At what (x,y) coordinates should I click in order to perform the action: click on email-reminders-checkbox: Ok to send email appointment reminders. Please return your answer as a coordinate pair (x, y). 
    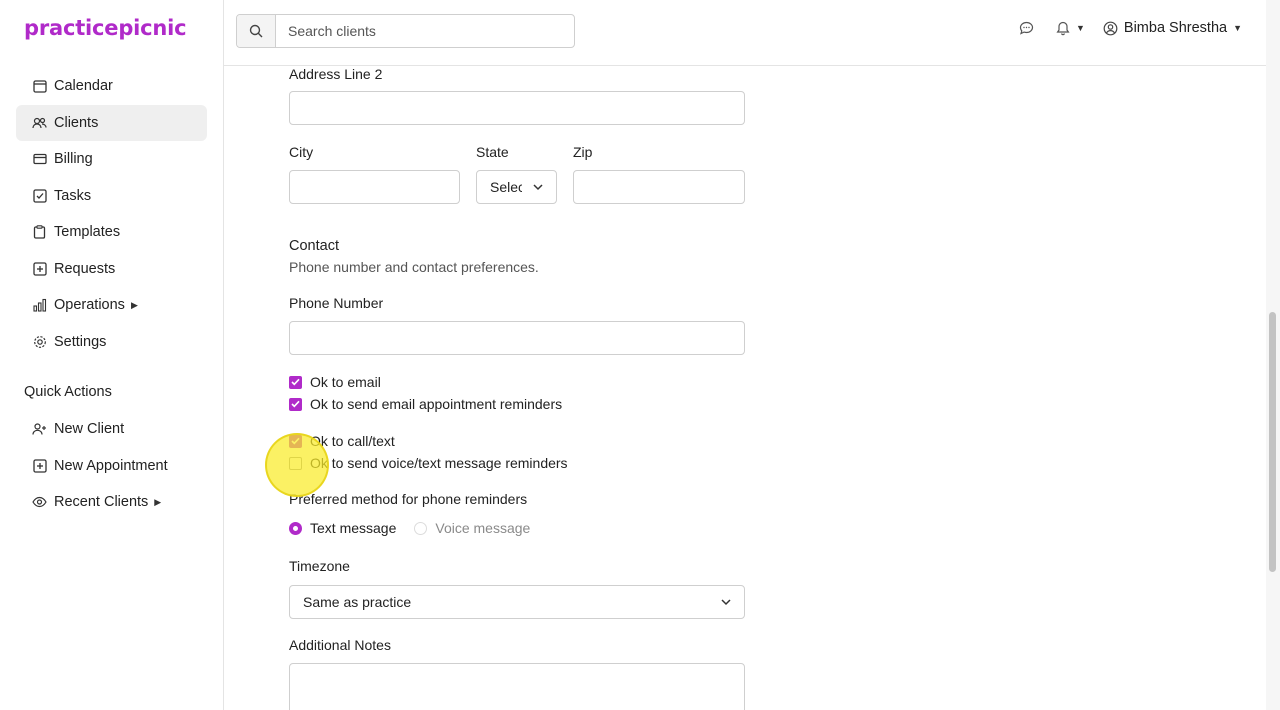
    Looking at the image, I should click on (425, 404).